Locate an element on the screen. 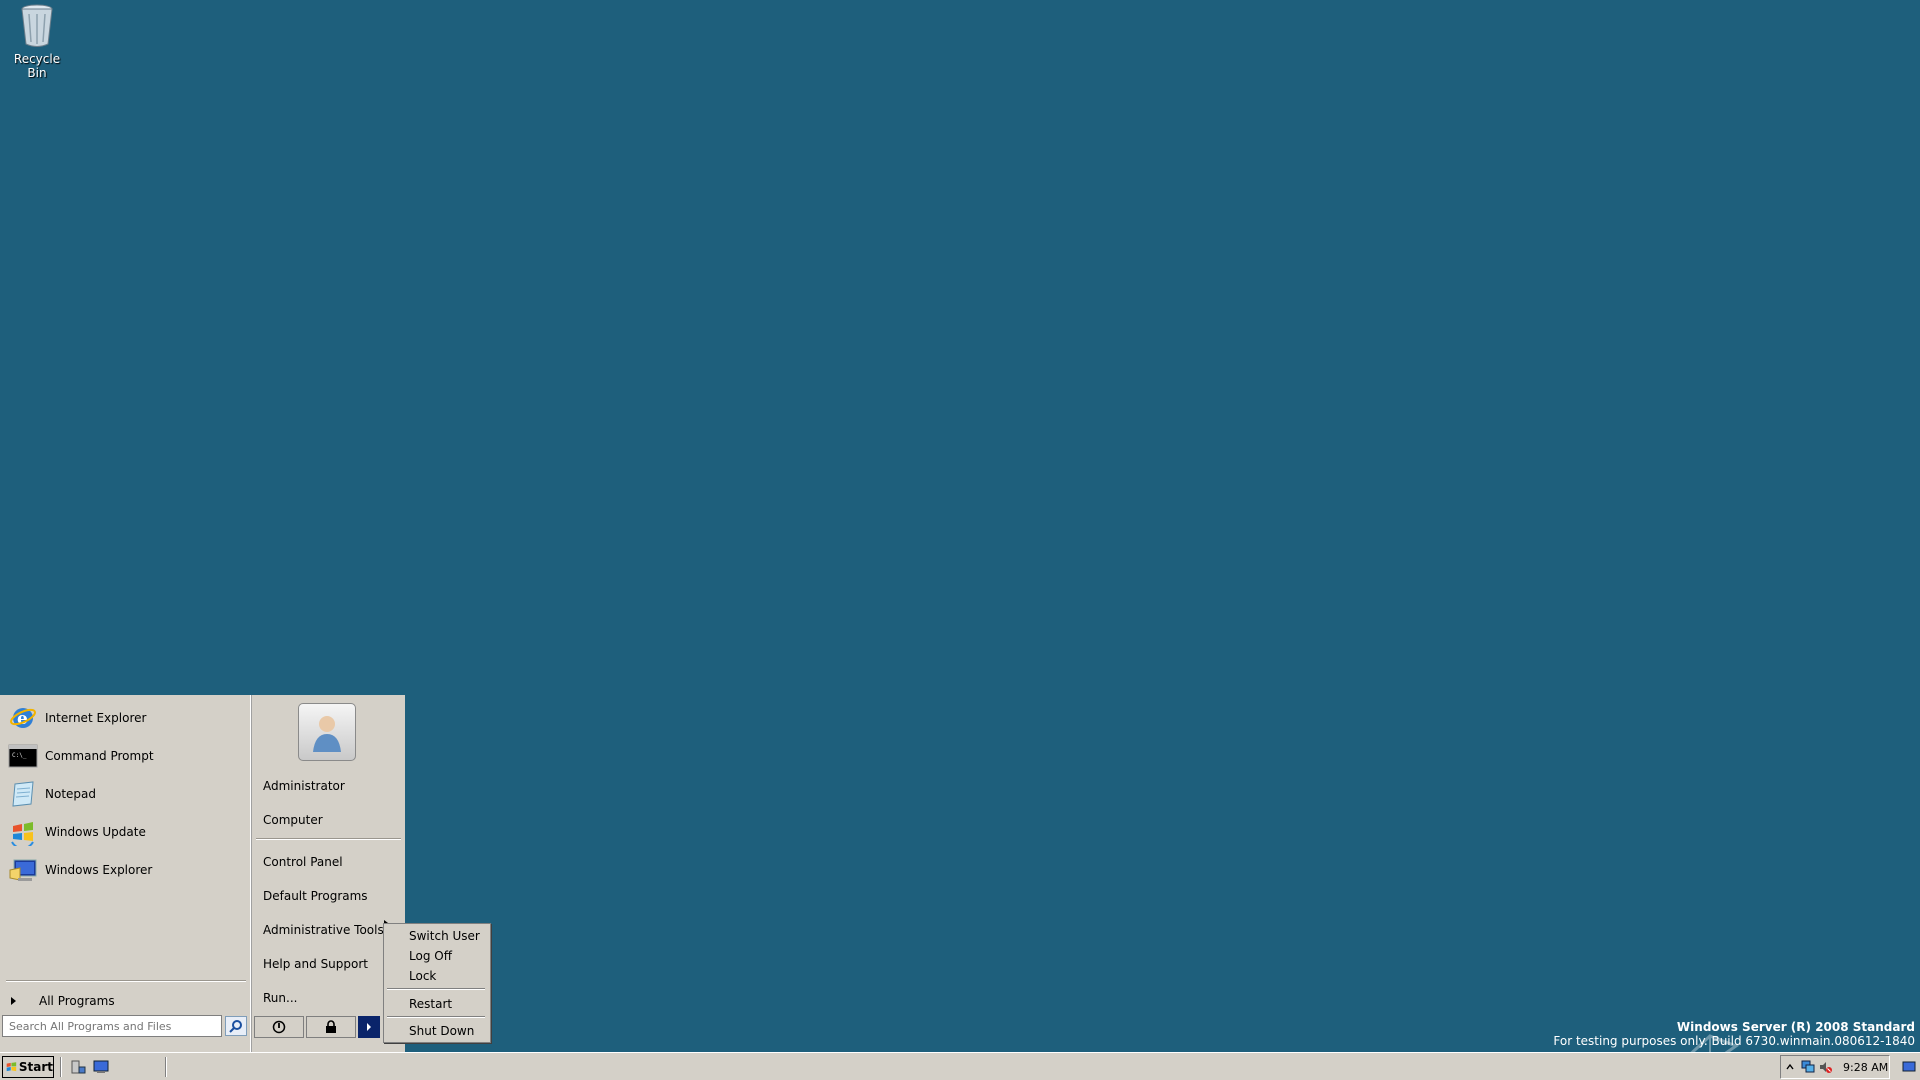  search-button is located at coordinates (236, 1026).